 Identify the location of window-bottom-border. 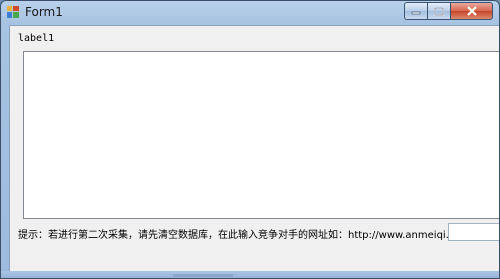
(250, 274).